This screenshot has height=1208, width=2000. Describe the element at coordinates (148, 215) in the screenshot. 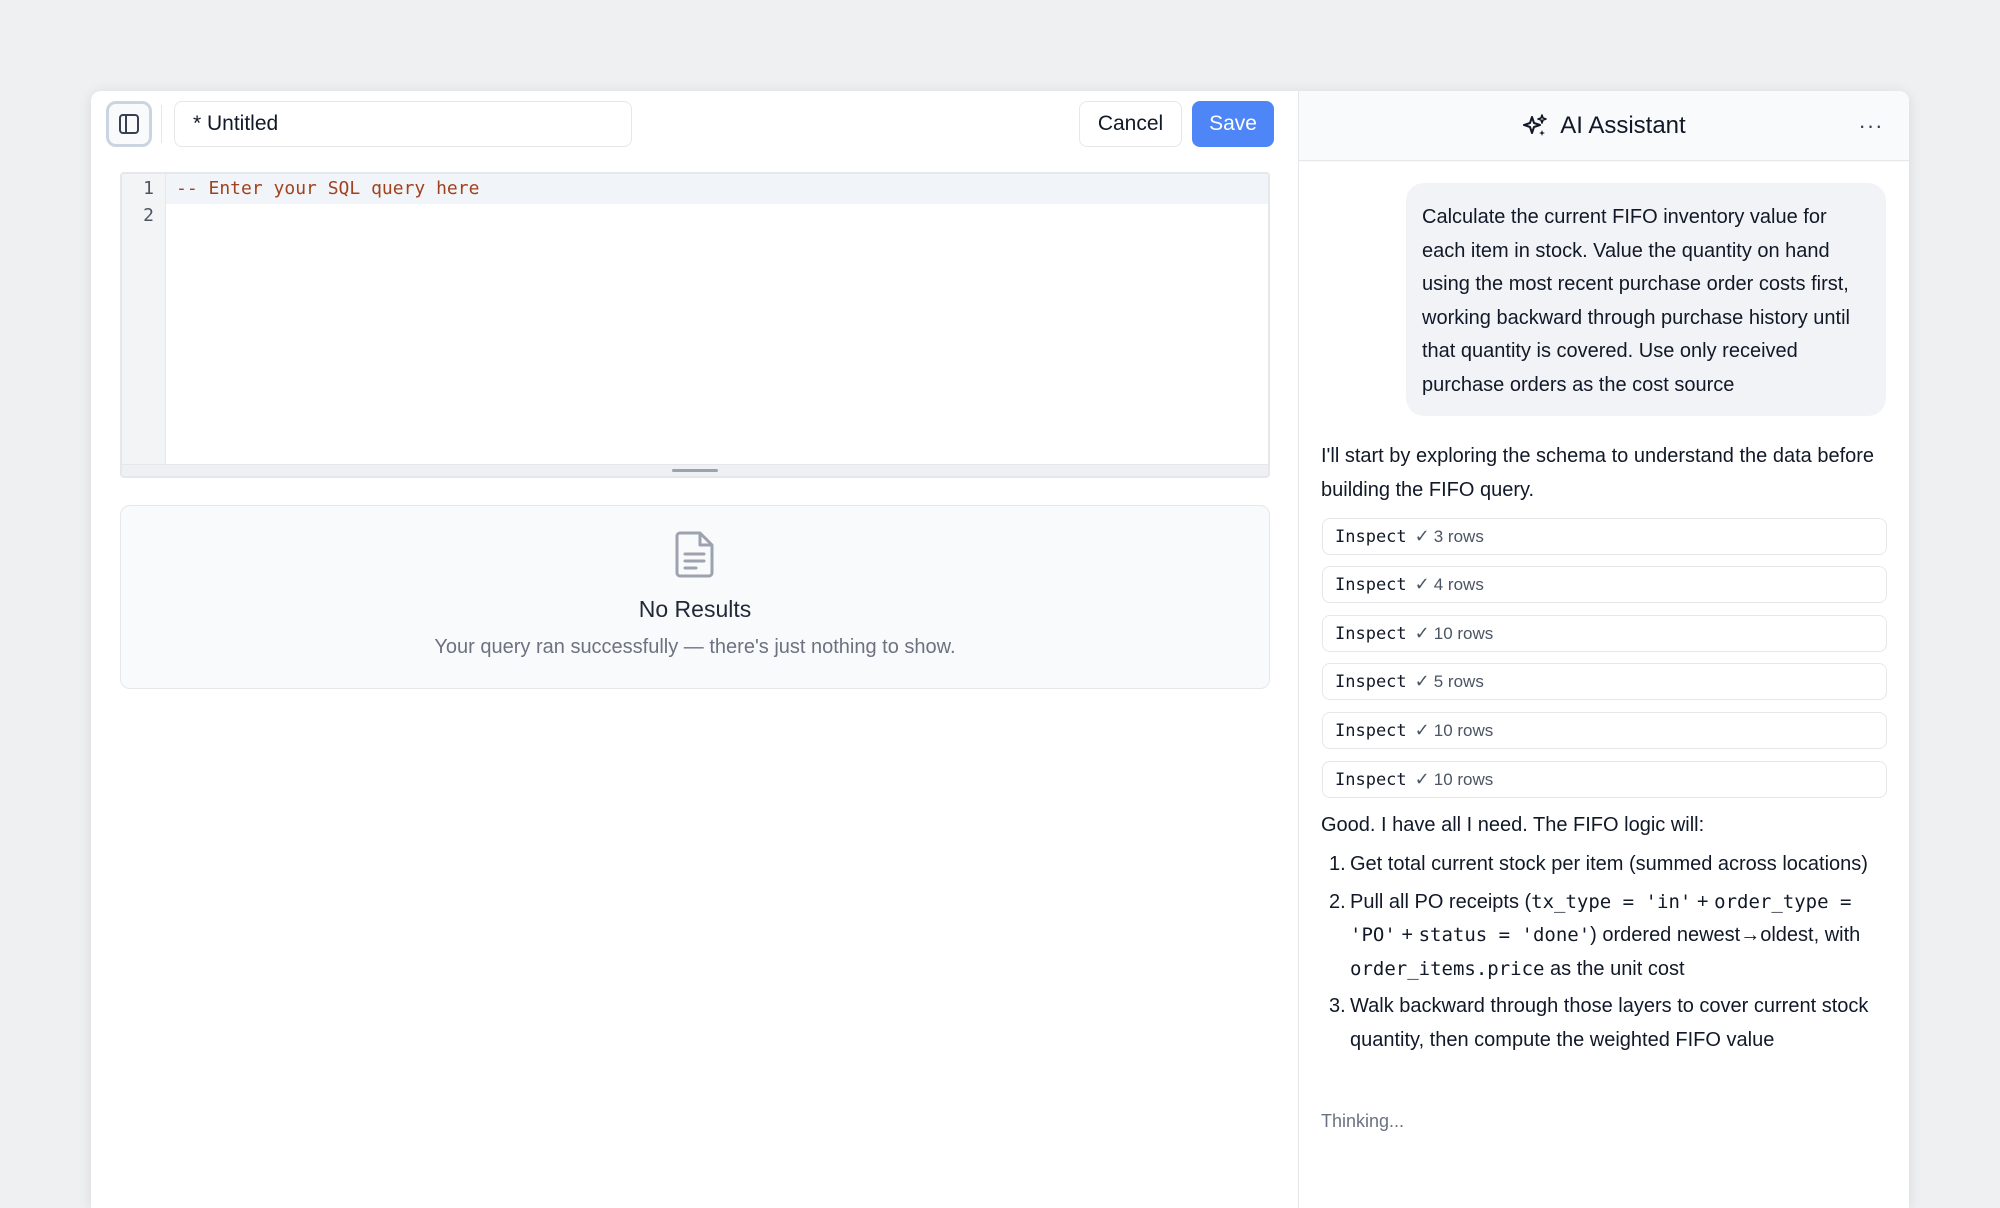

I see `line-number: 2` at that location.